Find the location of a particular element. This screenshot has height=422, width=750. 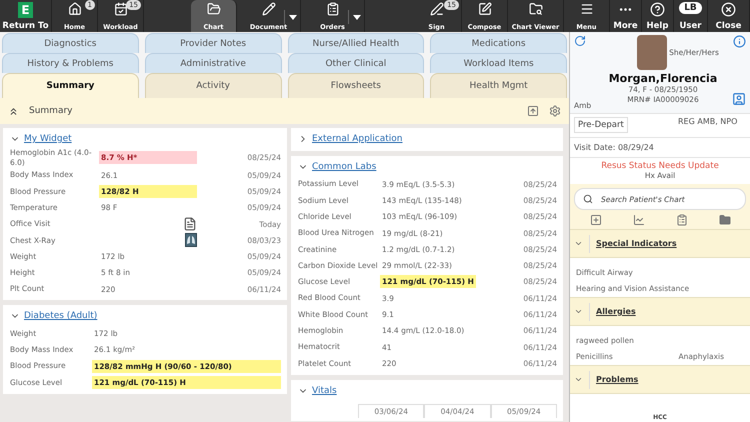

alert-text: Resus Status Needs Update is located at coordinates (660, 166).